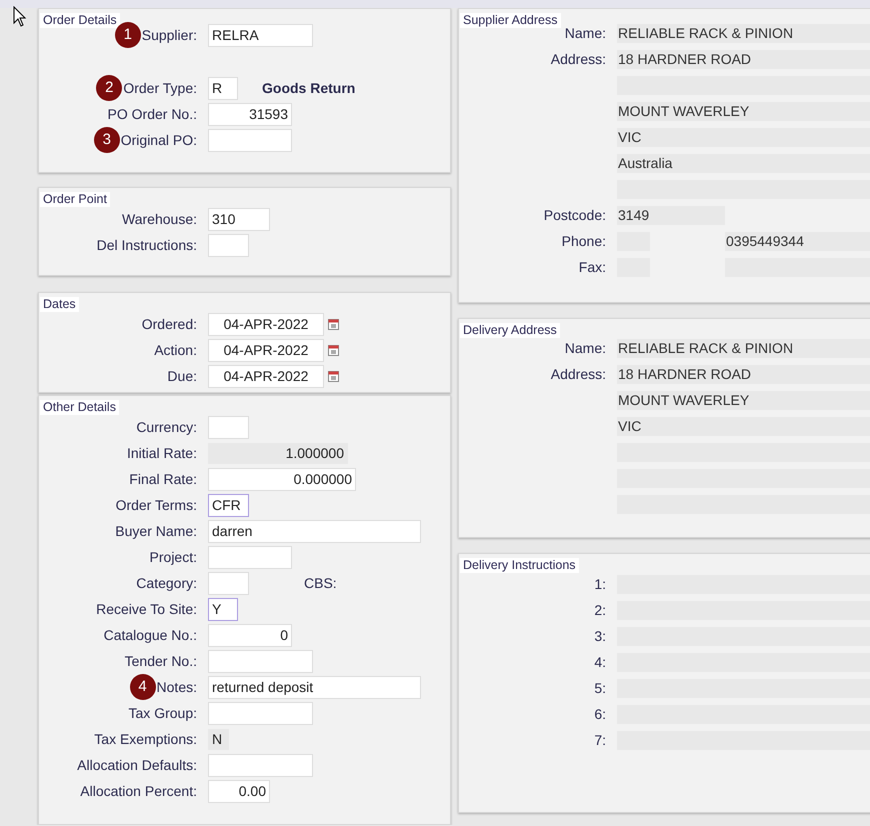 This screenshot has width=870, height=826. Describe the element at coordinates (320, 583) in the screenshot. I see `field-label: CBS:` at that location.